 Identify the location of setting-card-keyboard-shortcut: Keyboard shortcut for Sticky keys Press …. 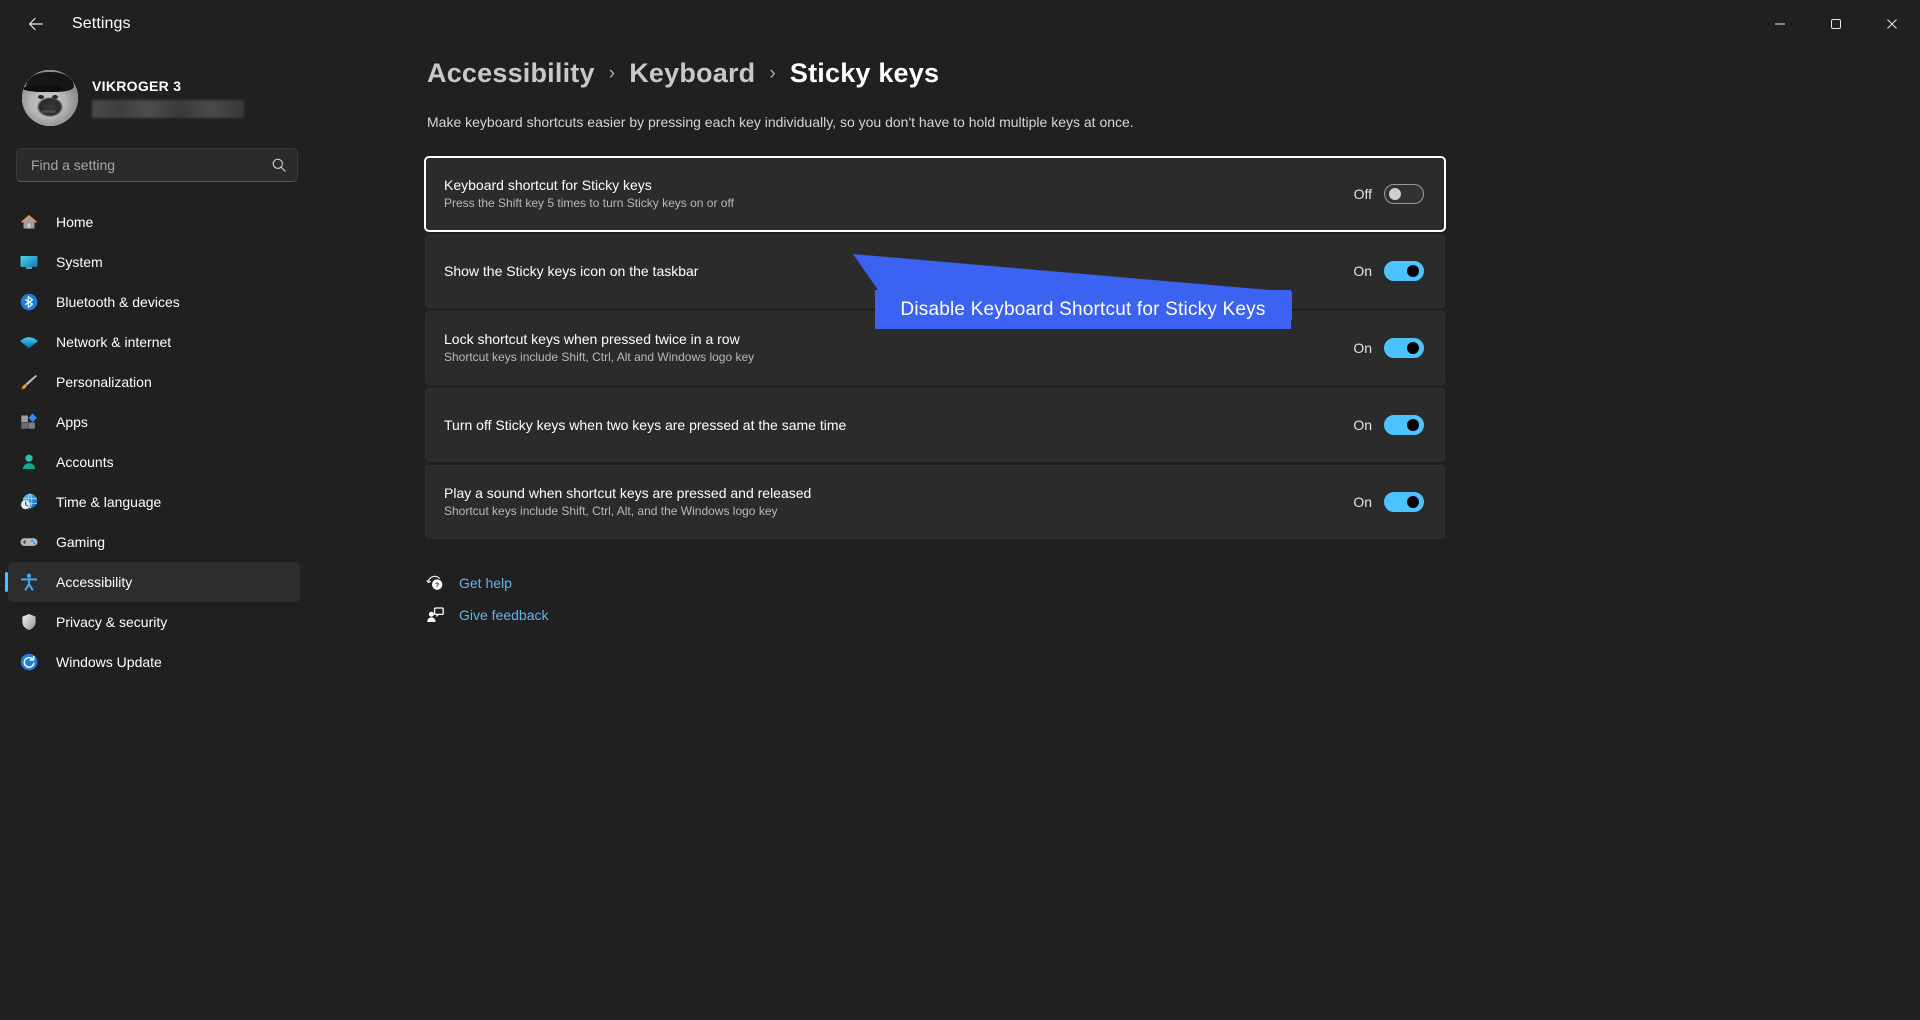
(935, 193).